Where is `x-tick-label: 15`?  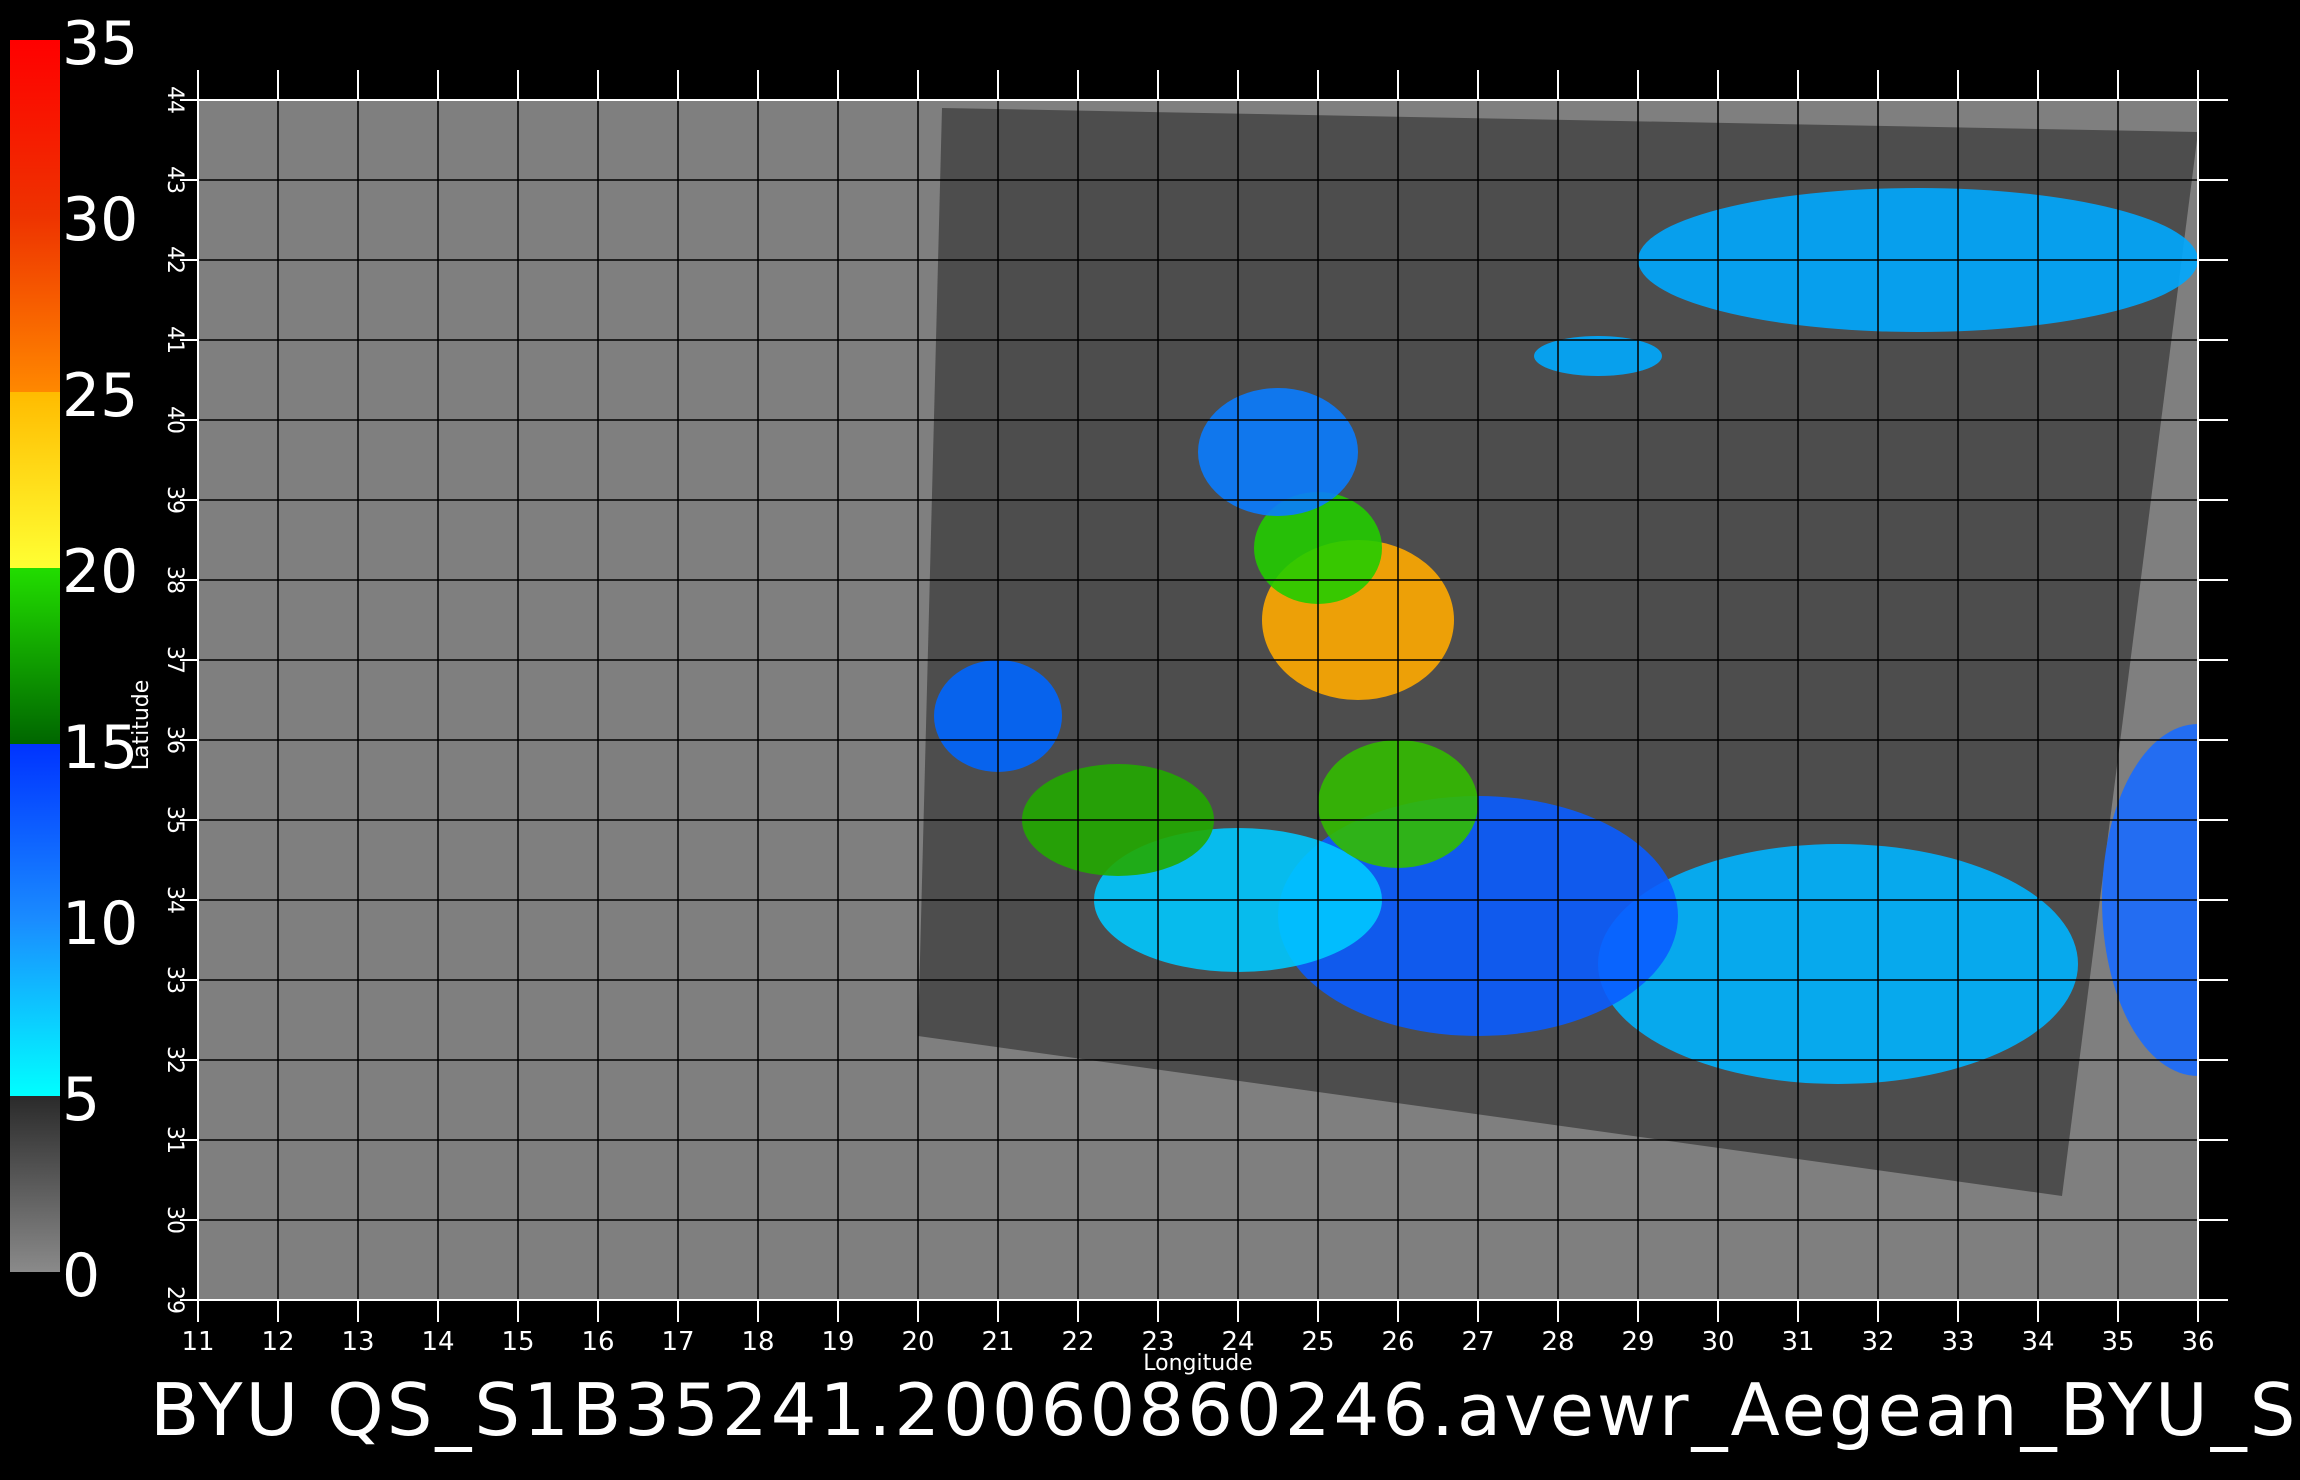 x-tick-label: 15 is located at coordinates (517, 1342).